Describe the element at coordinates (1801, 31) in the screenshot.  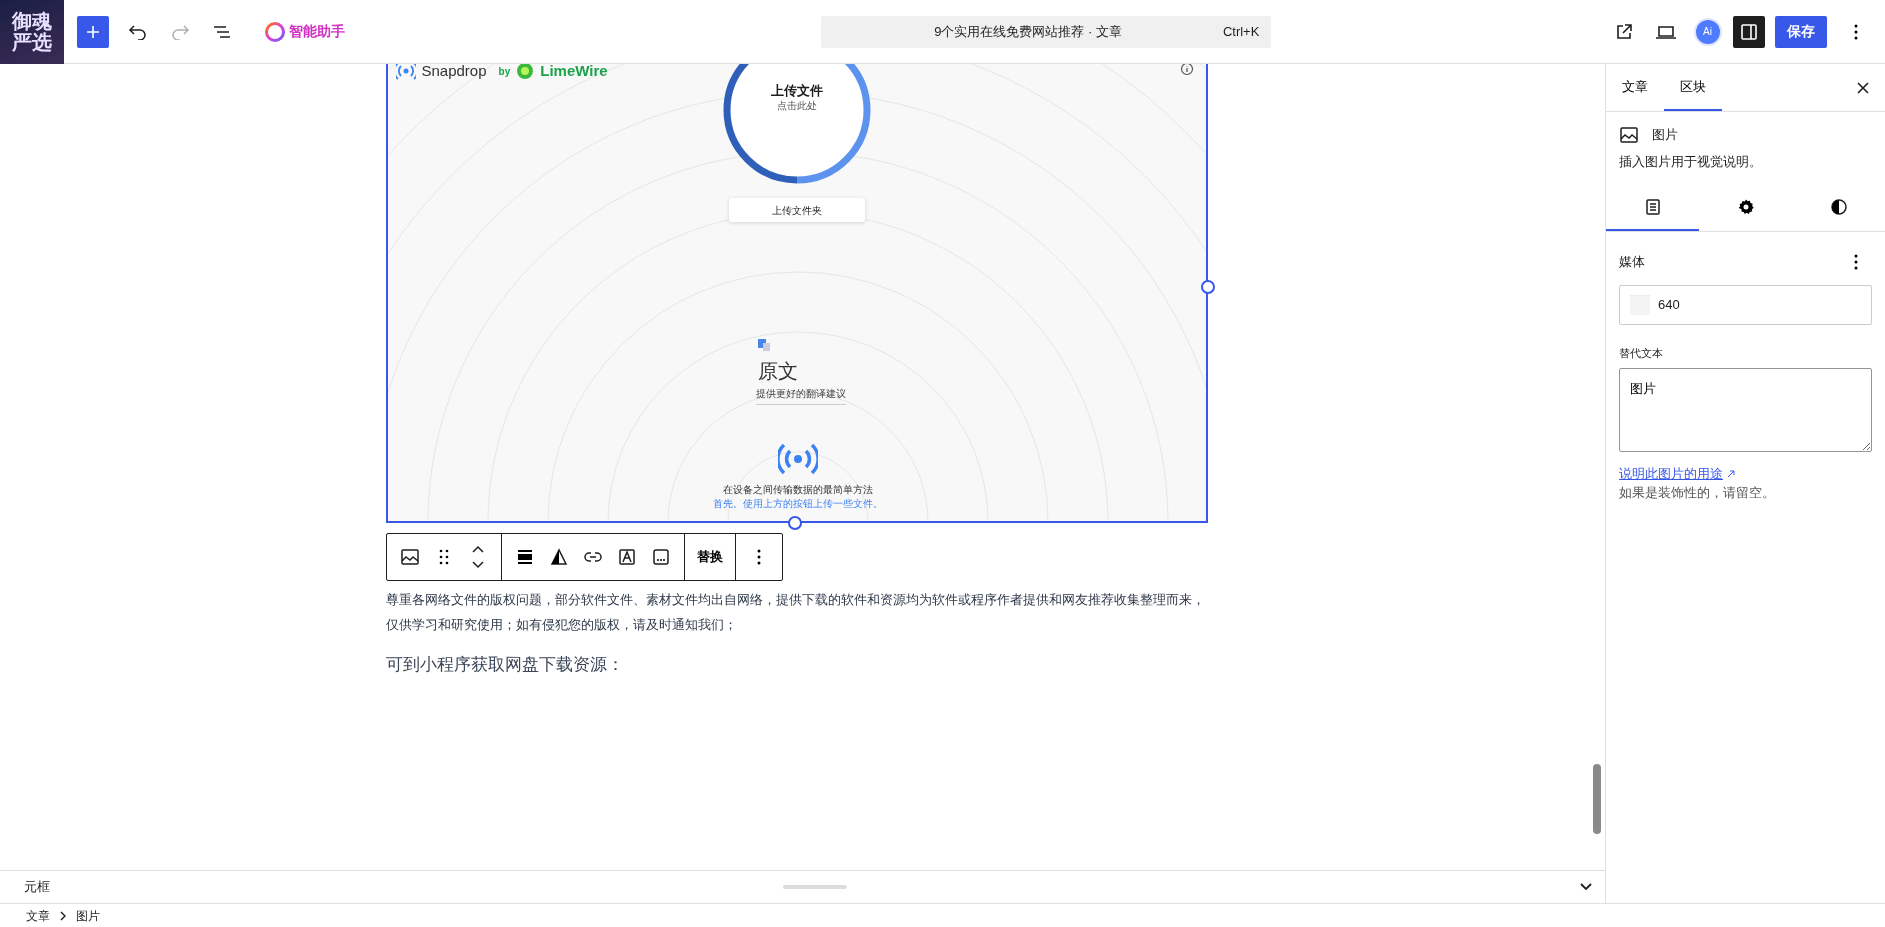
I see `save-button: 保存` at that location.